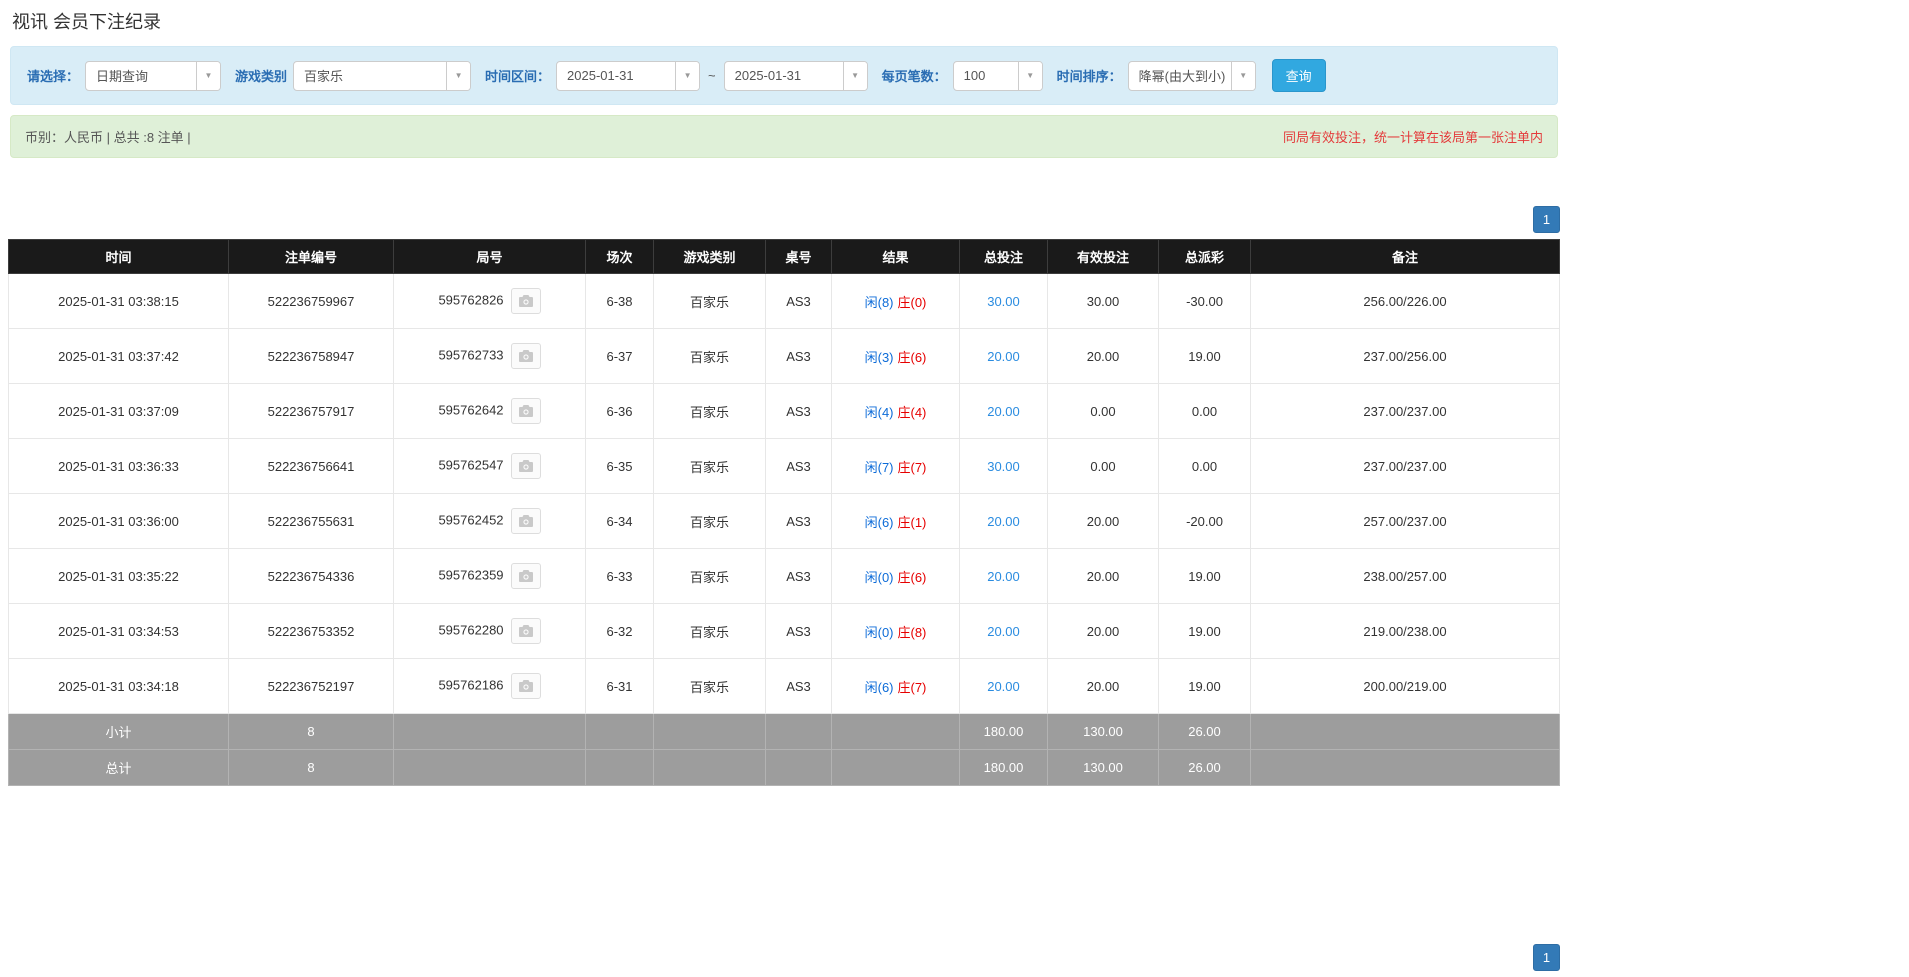 Image resolution: width=1909 pixels, height=977 pixels. What do you see at coordinates (382, 75) in the screenshot?
I see `game-type-select: 百家乐 ▼` at bounding box center [382, 75].